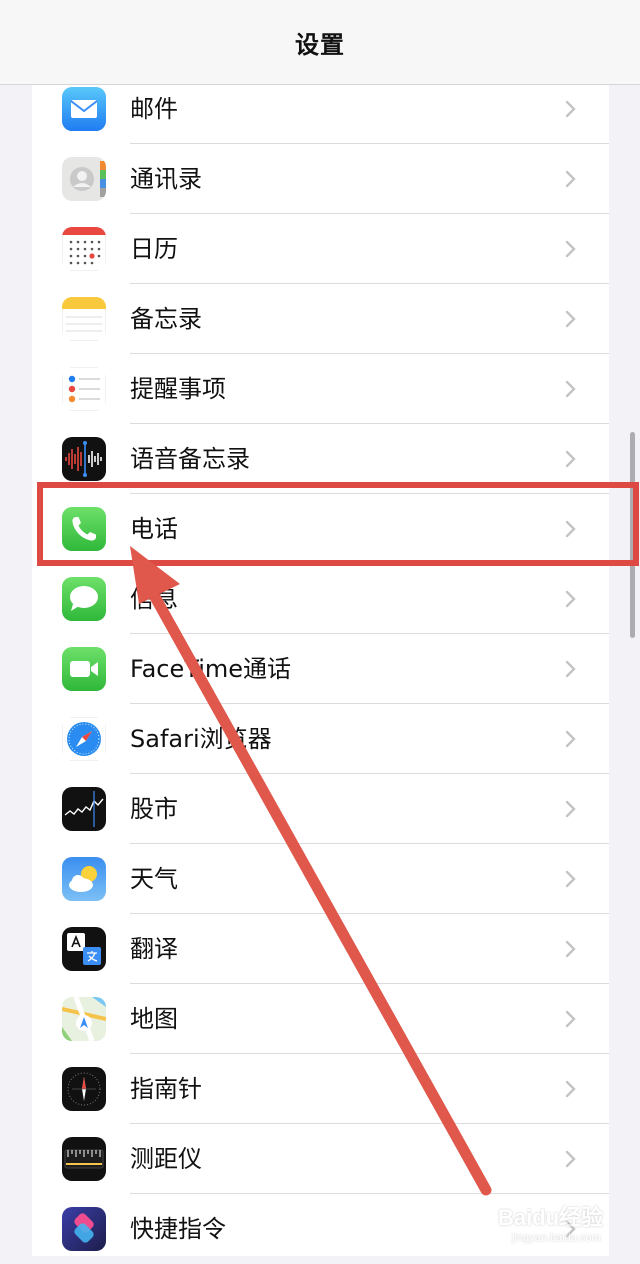 Image resolution: width=640 pixels, height=1264 pixels. What do you see at coordinates (632, 535) in the screenshot?
I see `scroll-indicator` at bounding box center [632, 535].